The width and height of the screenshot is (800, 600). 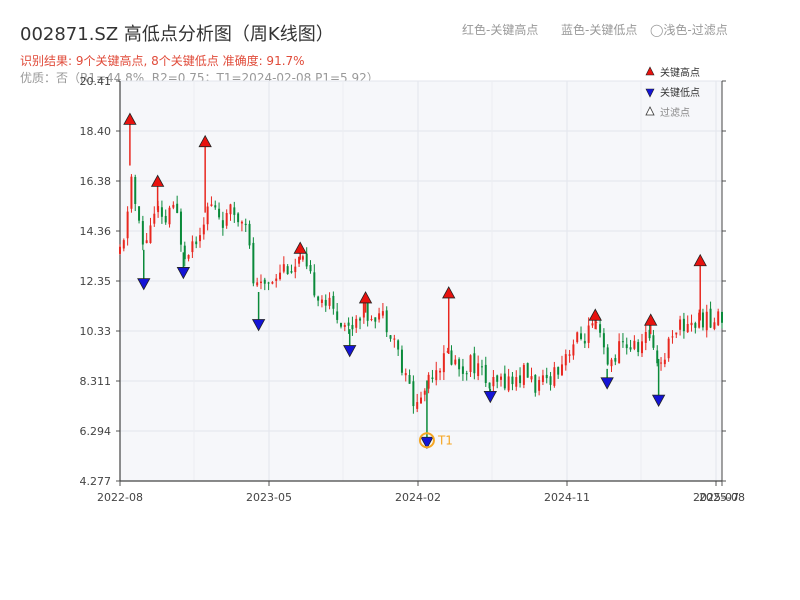 I want to click on legend-label: 关键高点, so click(x=680, y=72).